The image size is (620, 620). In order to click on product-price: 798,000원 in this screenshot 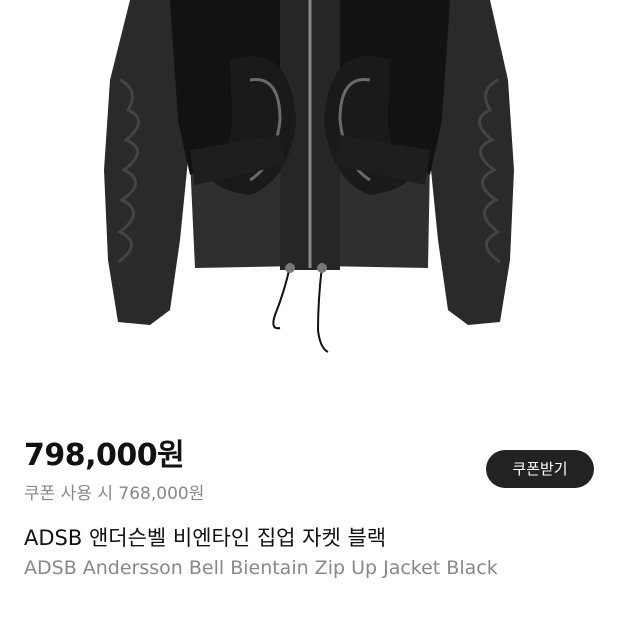, I will do `click(104, 455)`.